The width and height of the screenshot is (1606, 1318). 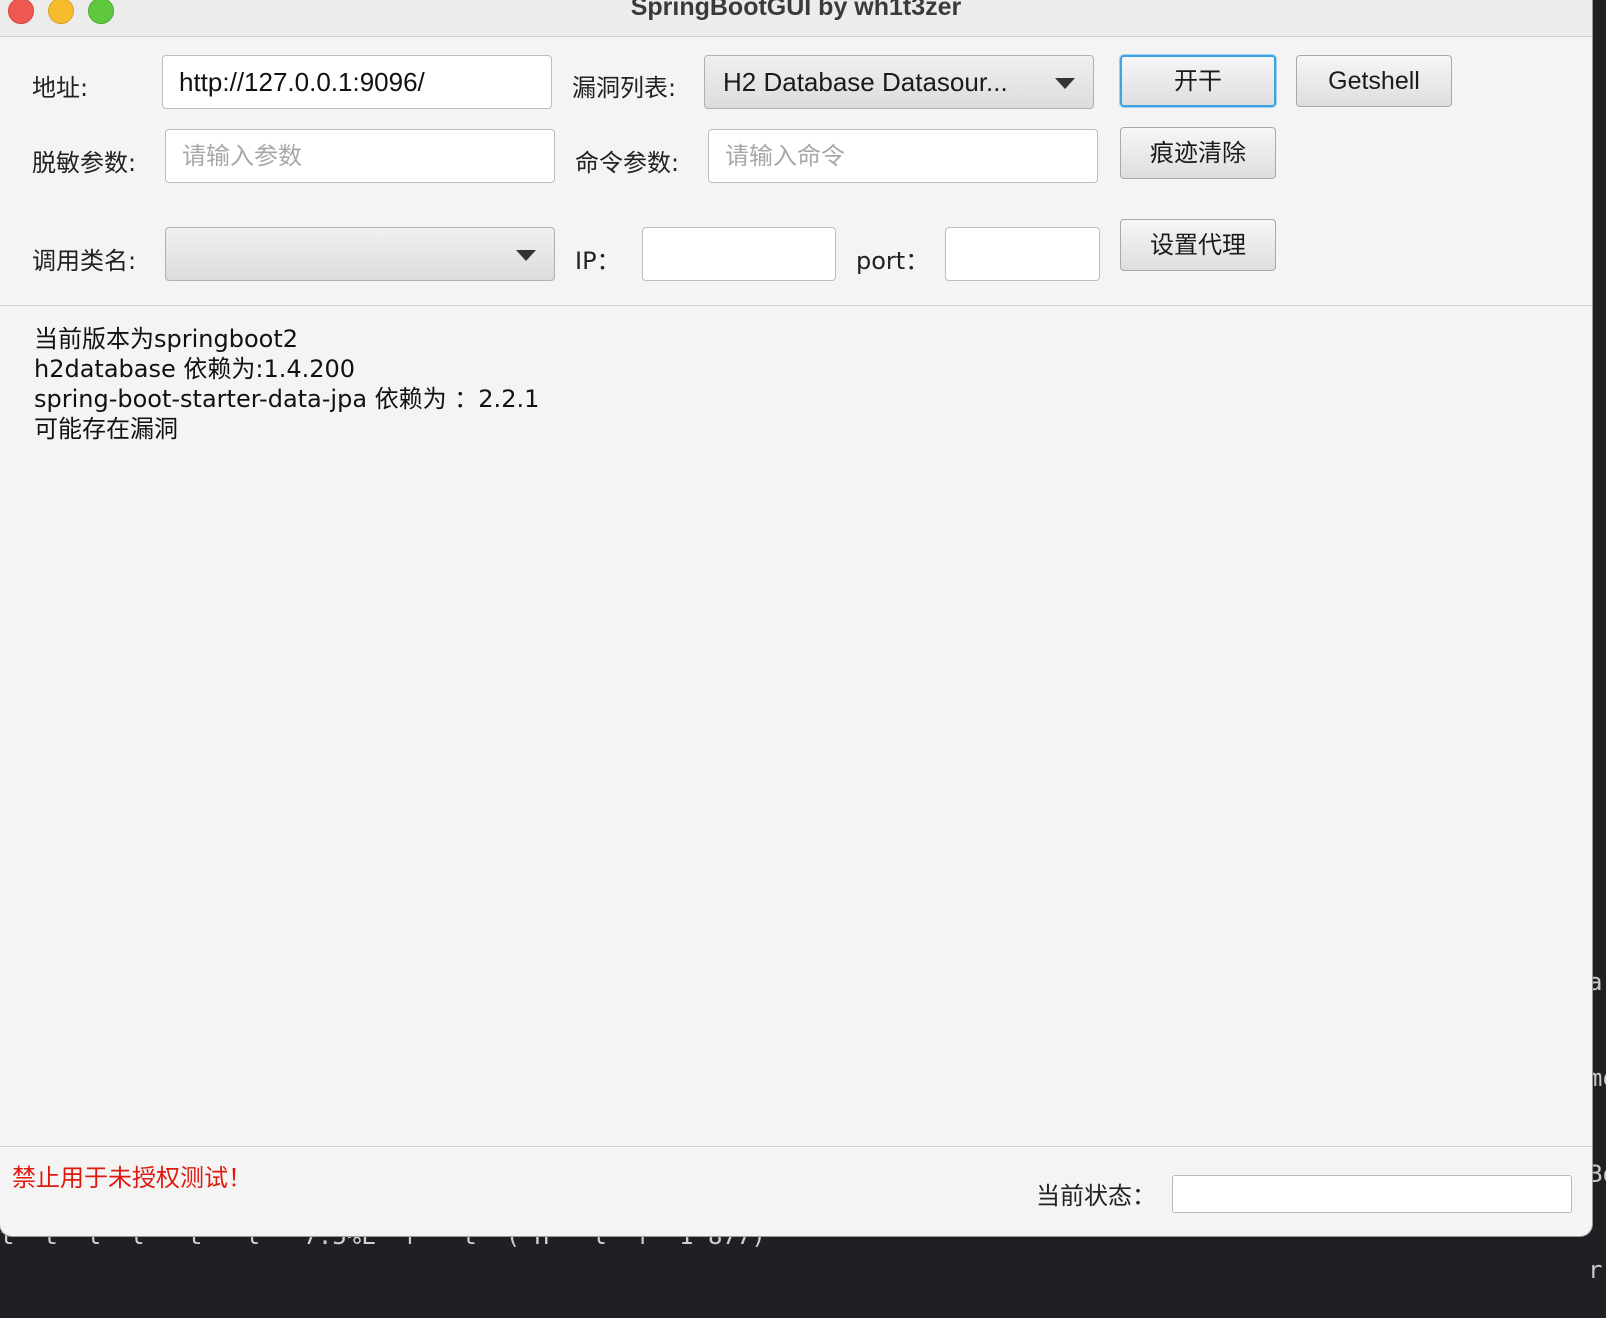 I want to click on output-line: h2database 依赖为:1.4.200, so click(x=195, y=369).